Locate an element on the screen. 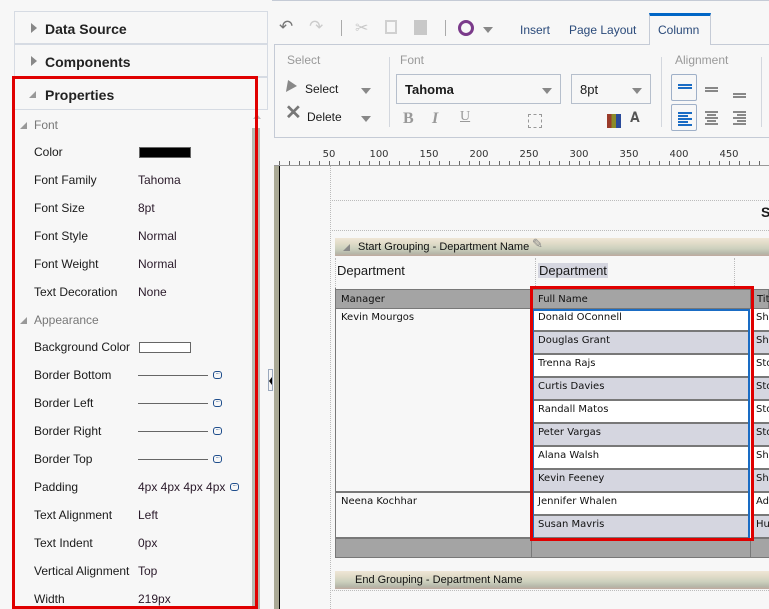 Image resolution: width=769 pixels, height=609 pixels. underline-button: U is located at coordinates (465, 117).